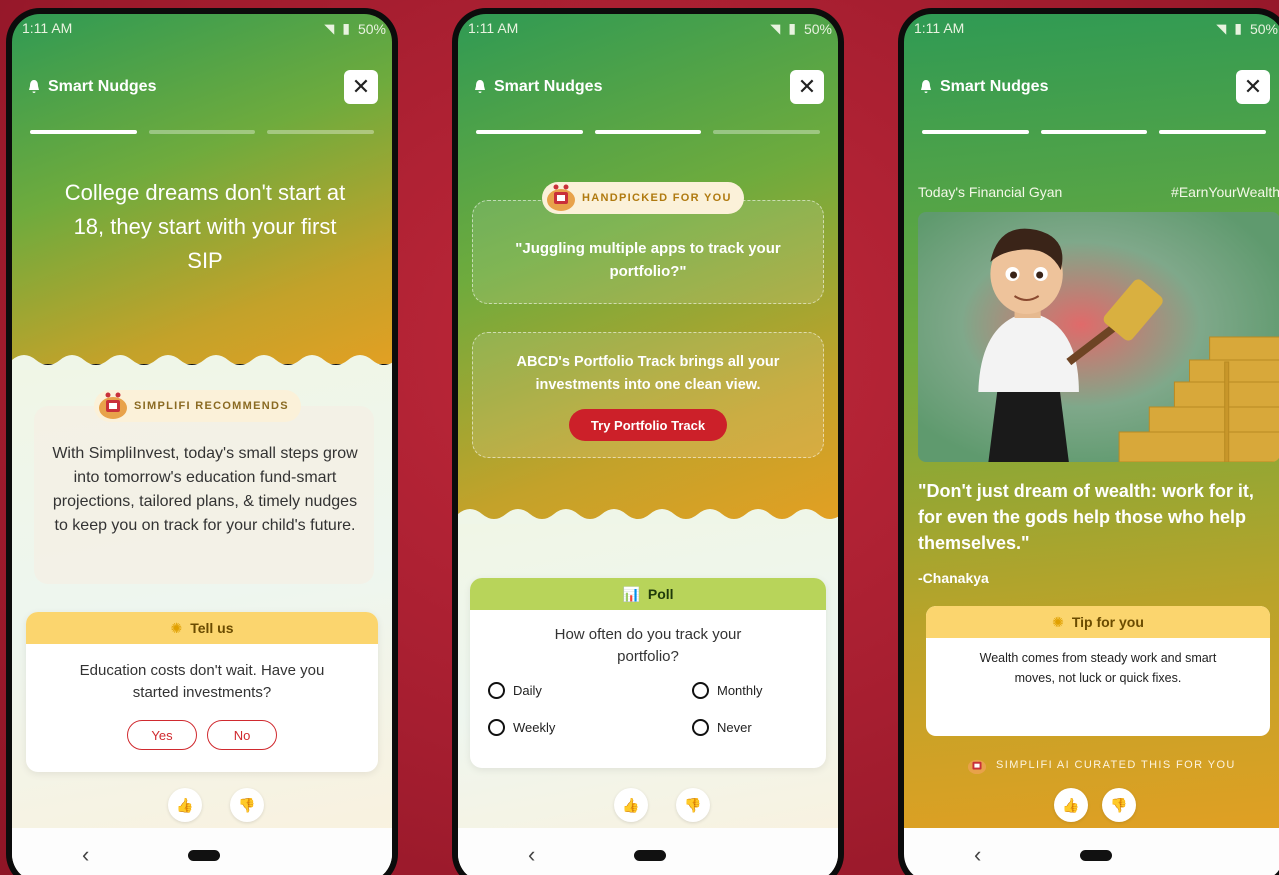 Image resolution: width=1279 pixels, height=875 pixels. What do you see at coordinates (242, 735) in the screenshot?
I see `no-button: No` at bounding box center [242, 735].